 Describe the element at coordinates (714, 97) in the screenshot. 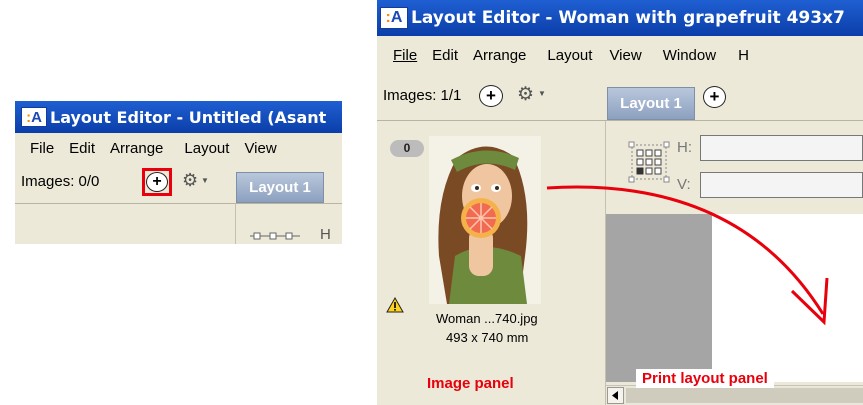

I see `add-layout-button: +` at that location.